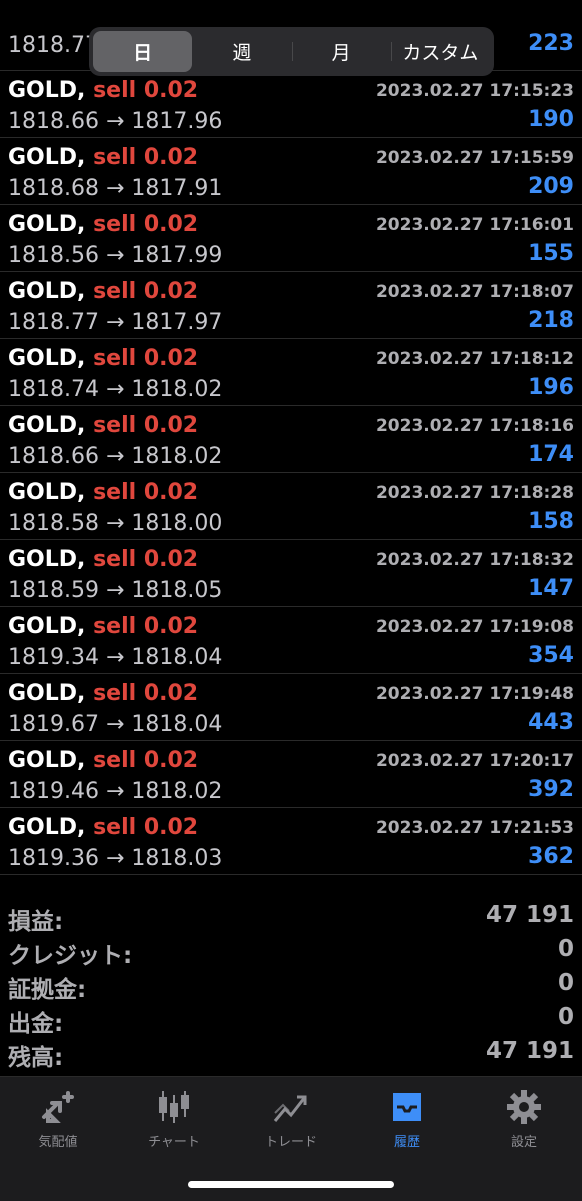 The image size is (582, 1201). What do you see at coordinates (474, 158) in the screenshot?
I see `trade-time: 2023.02.27 17:15:59` at bounding box center [474, 158].